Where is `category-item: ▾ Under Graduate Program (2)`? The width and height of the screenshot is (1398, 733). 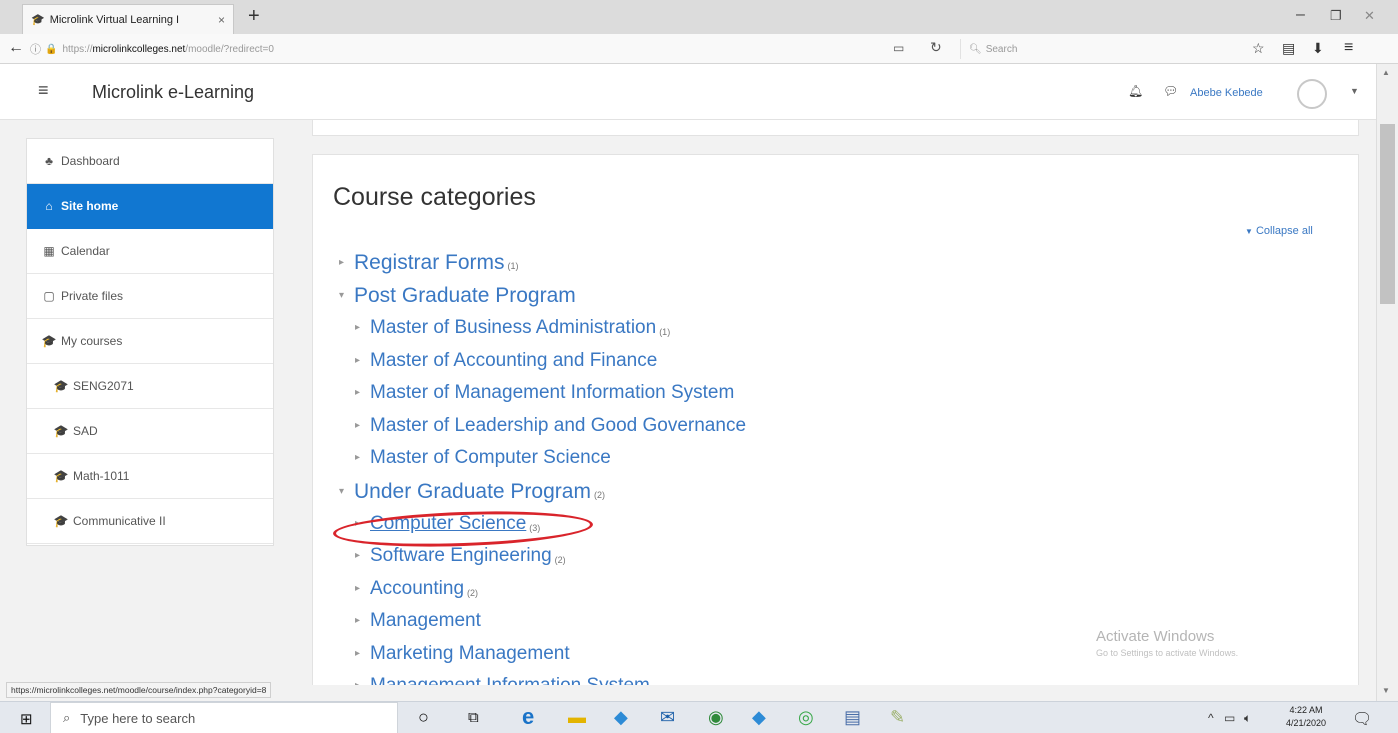 category-item: ▾ Under Graduate Program (2) is located at coordinates (542, 491).